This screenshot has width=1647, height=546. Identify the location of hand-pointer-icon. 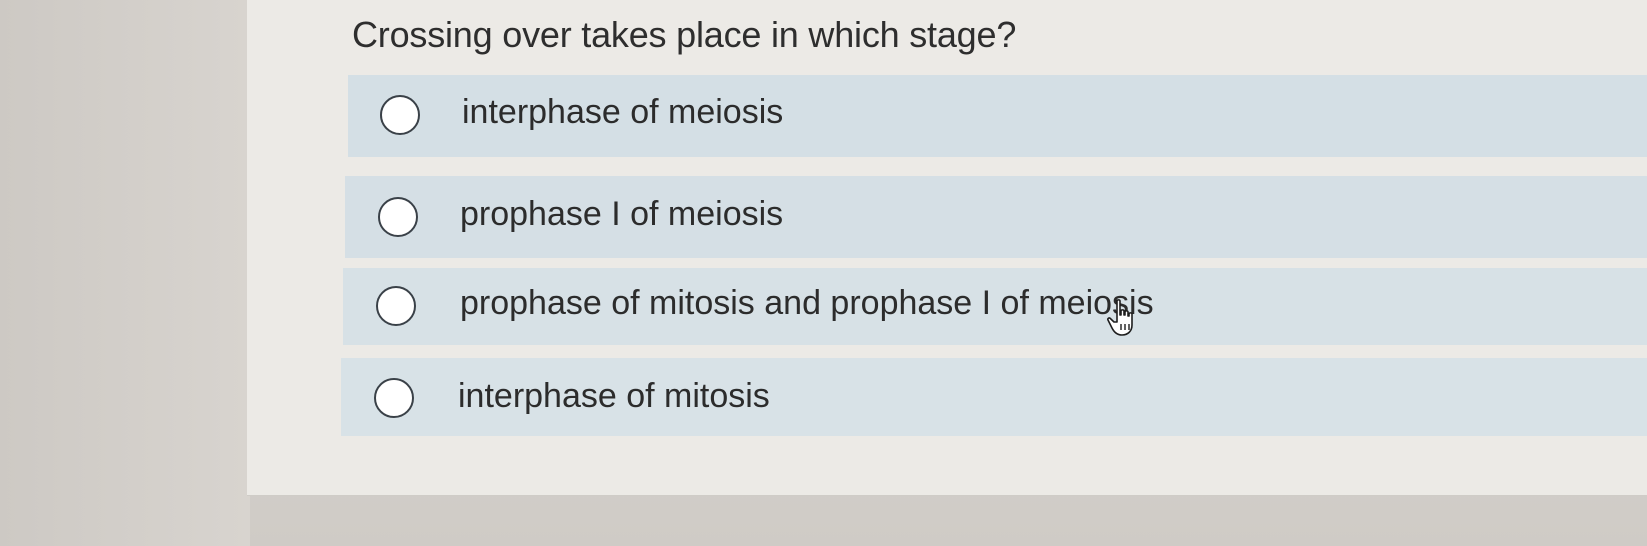
(1120, 317).